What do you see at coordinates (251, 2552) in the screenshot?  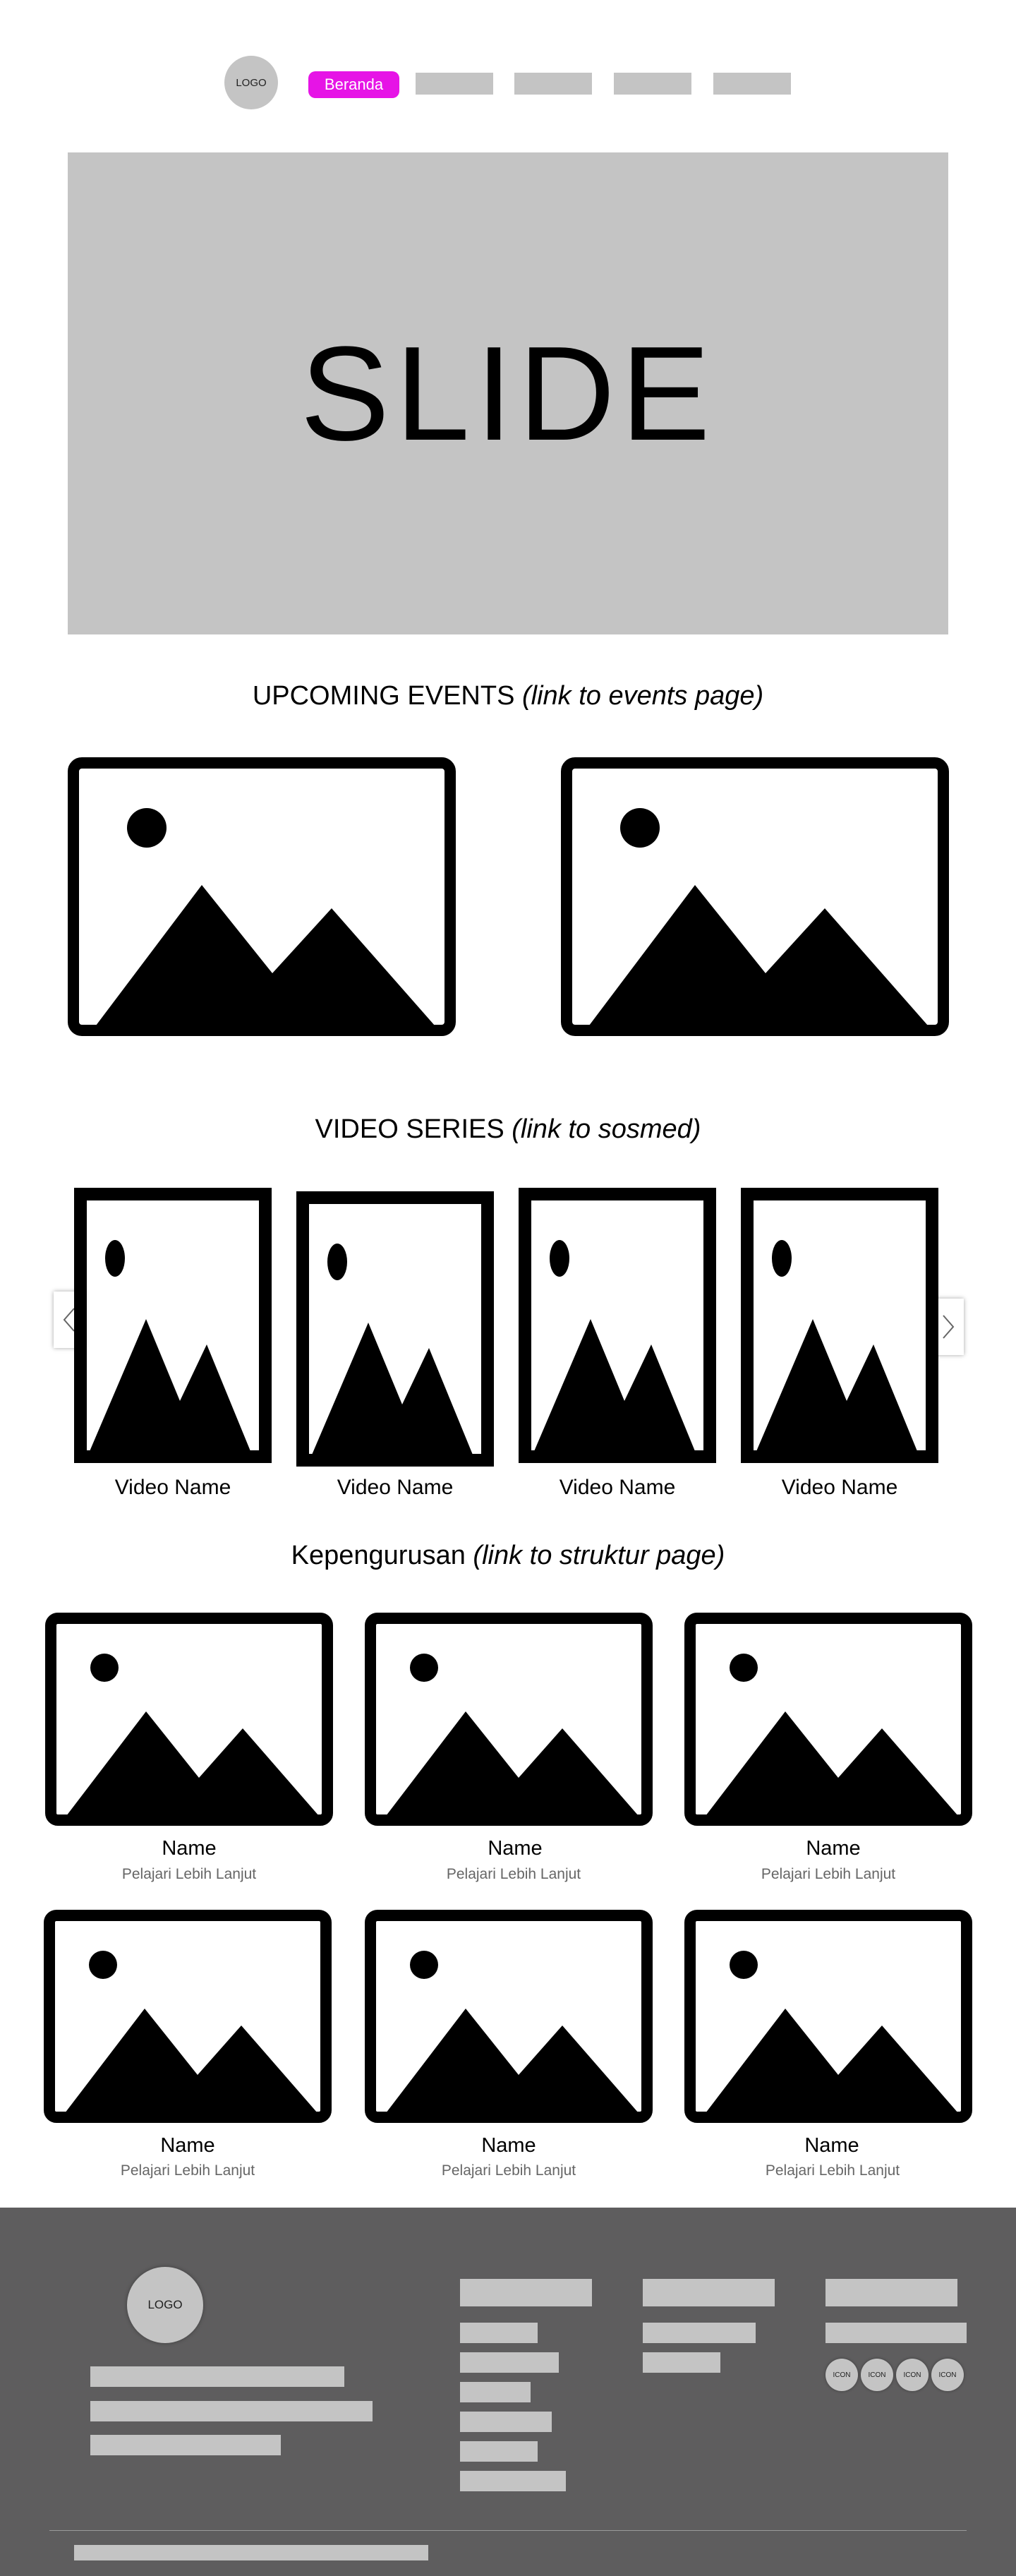 I see `copyright-placeholder` at bounding box center [251, 2552].